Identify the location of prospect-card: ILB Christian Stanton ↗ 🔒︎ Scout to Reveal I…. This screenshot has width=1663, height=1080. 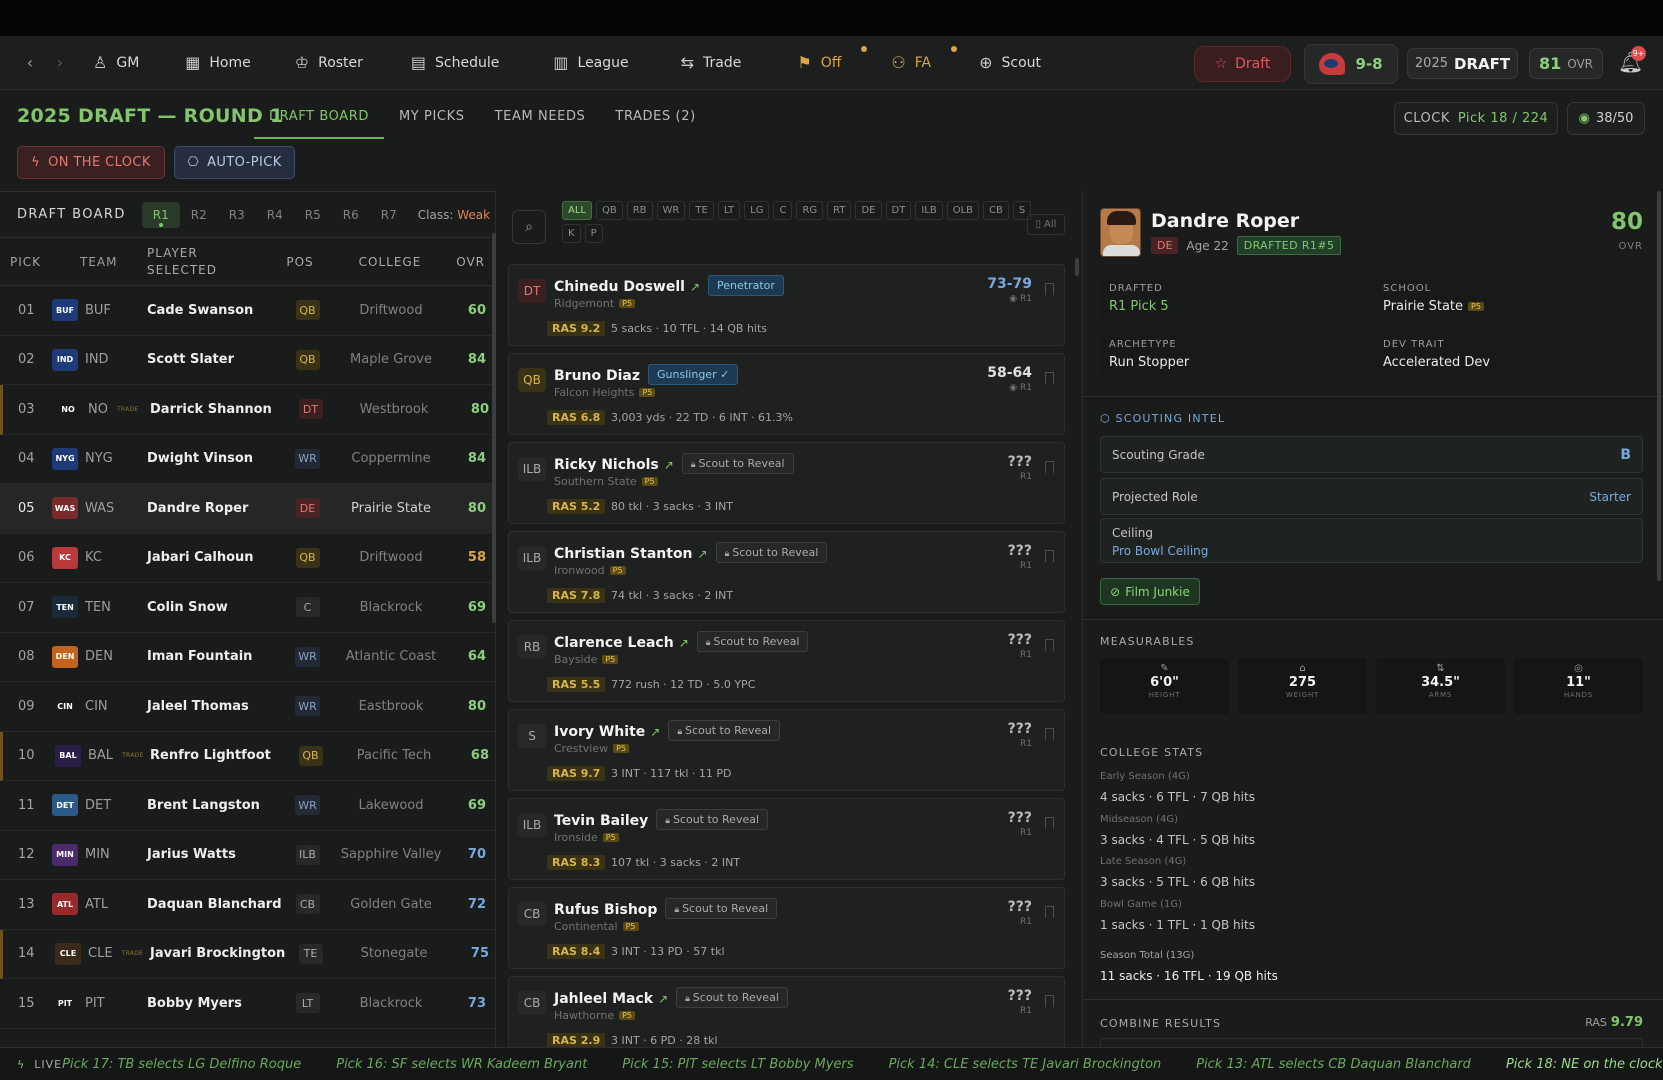
(786, 572).